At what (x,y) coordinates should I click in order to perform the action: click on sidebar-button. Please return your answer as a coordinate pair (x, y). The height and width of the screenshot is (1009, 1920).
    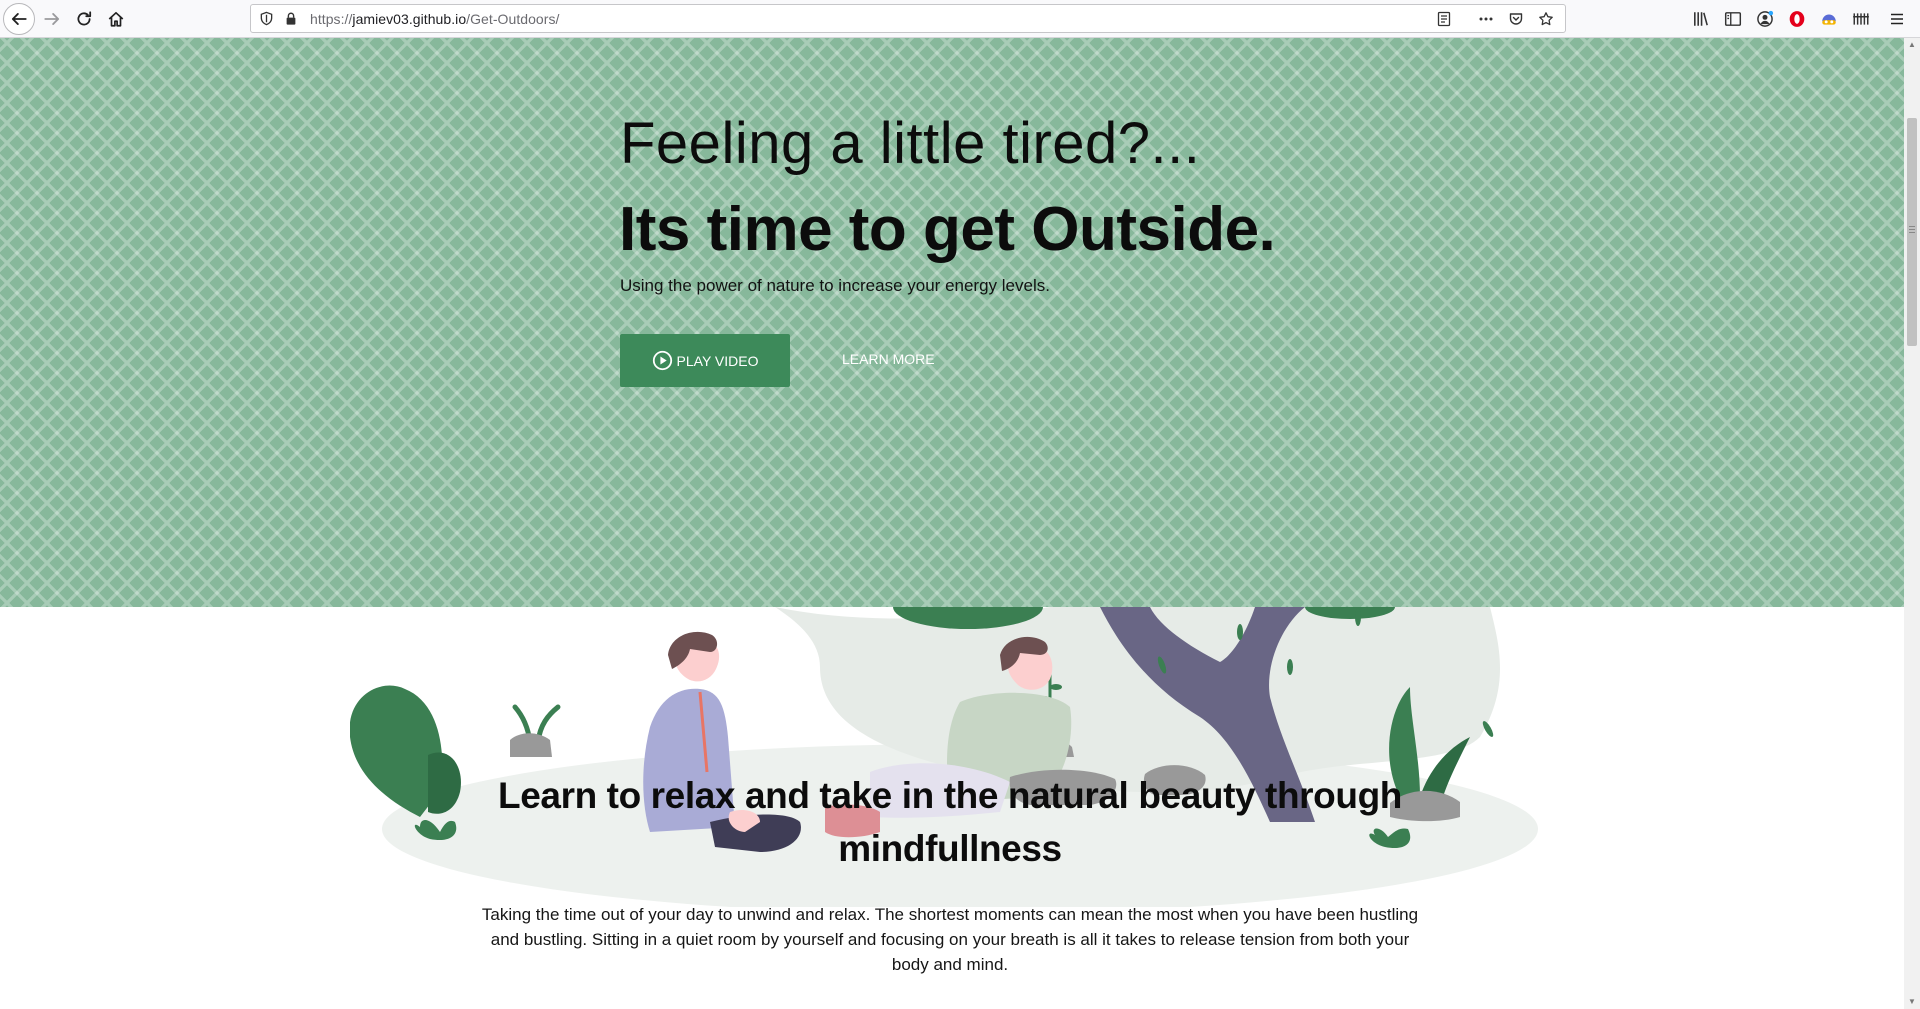
    Looking at the image, I should click on (1733, 19).